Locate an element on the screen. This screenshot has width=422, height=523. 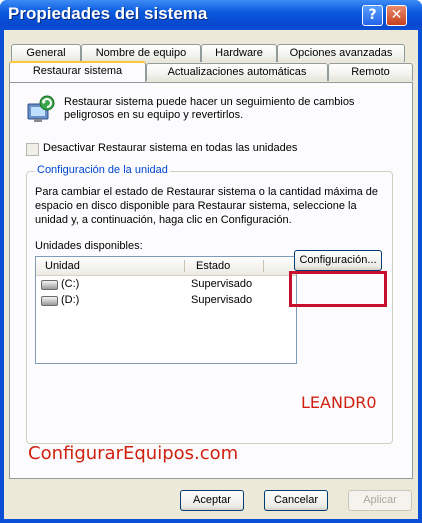
tab-general: General is located at coordinates (46, 53).